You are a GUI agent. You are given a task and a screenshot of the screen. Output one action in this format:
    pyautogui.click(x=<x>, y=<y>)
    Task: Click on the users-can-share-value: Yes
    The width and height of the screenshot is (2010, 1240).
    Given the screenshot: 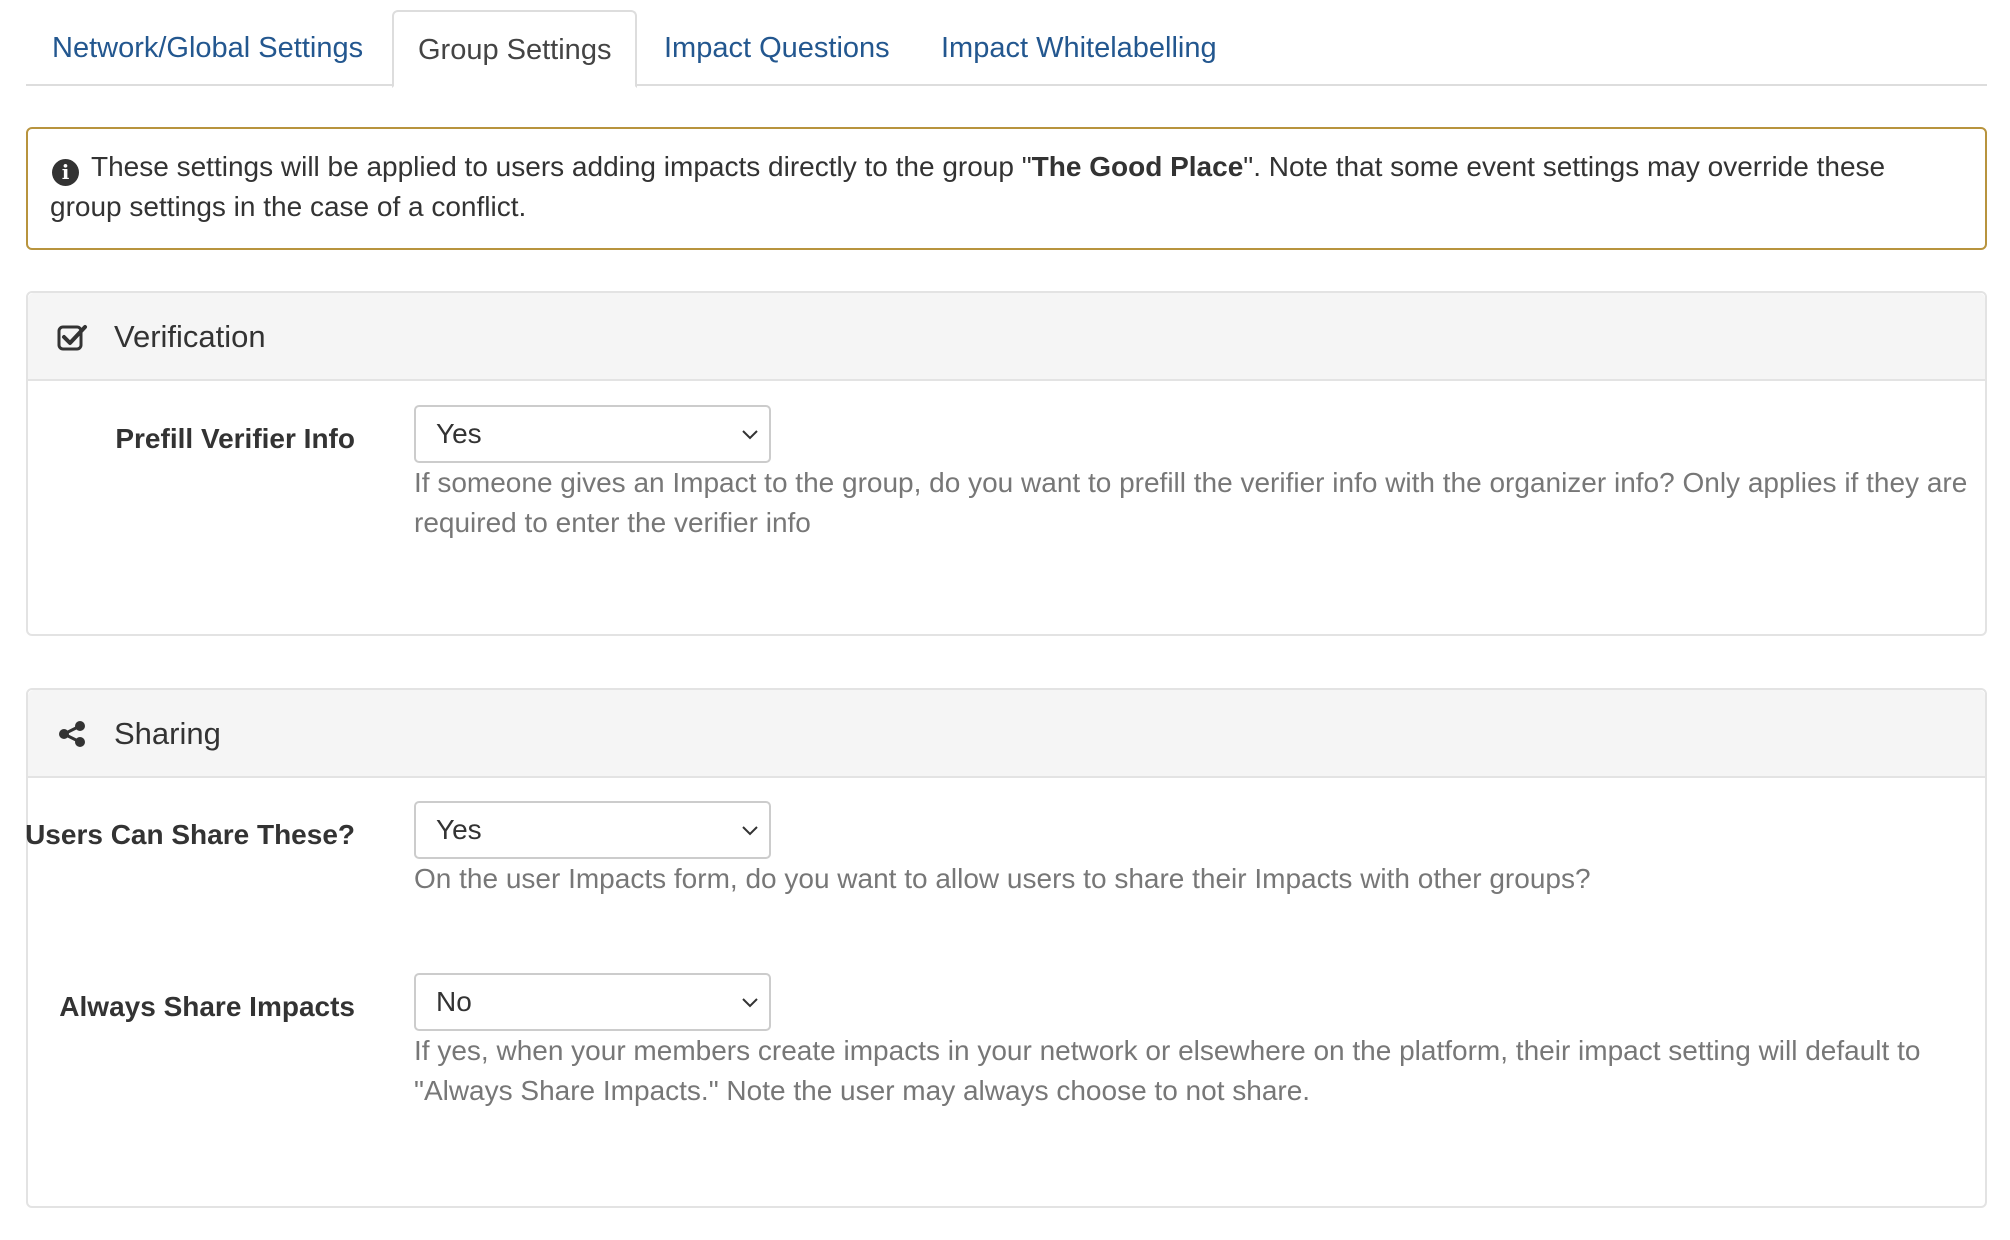 What is the action you would take?
    pyautogui.click(x=459, y=829)
    